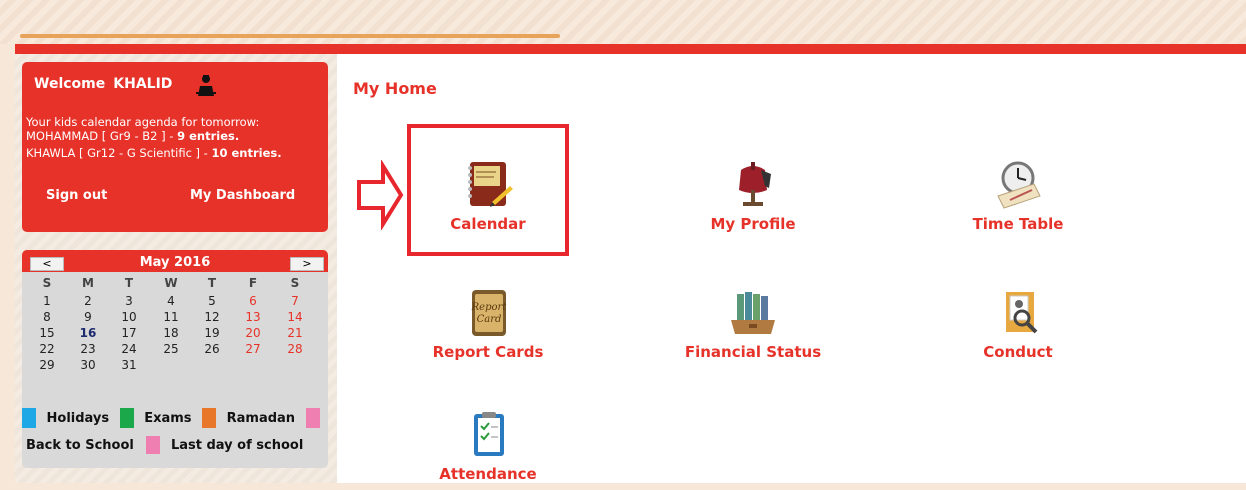  I want to click on calendar-day: 13, so click(253, 317).